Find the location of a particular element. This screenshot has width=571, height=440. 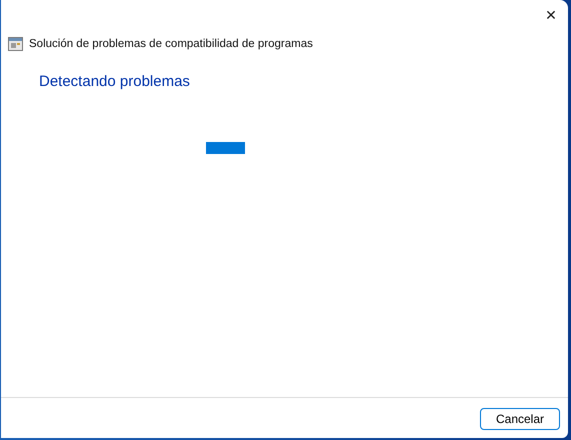

cancel-button: Cancelar is located at coordinates (520, 419).